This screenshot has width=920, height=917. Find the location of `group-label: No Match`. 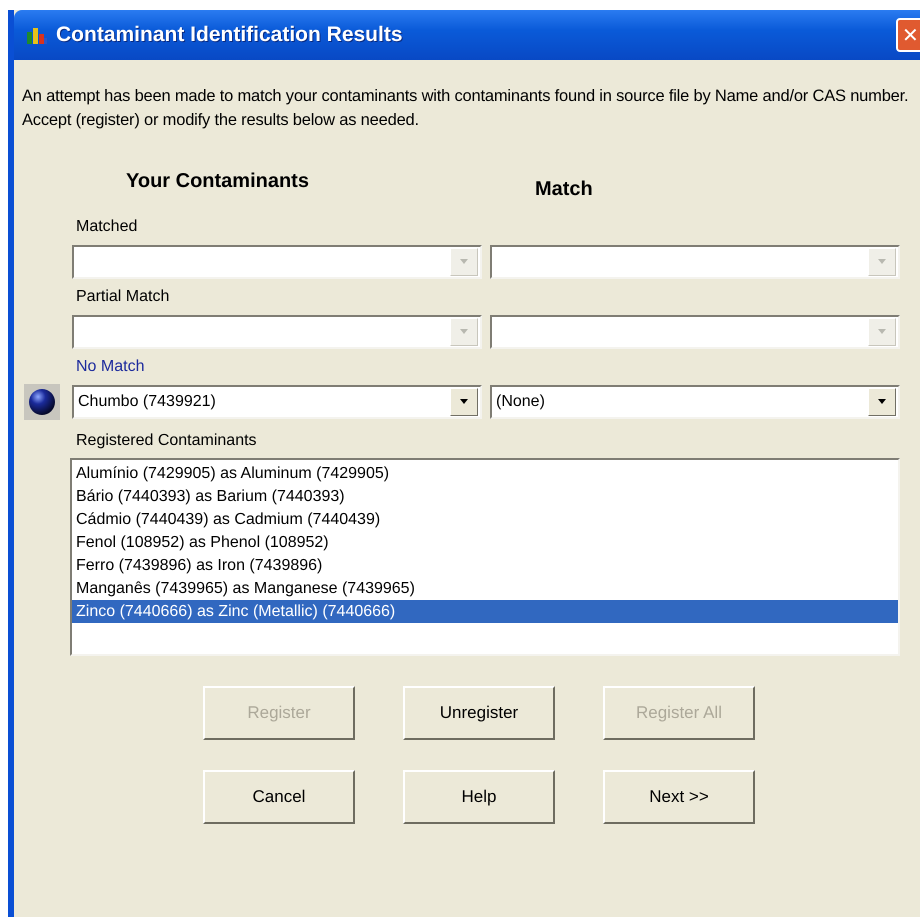

group-label: No Match is located at coordinates (110, 367).